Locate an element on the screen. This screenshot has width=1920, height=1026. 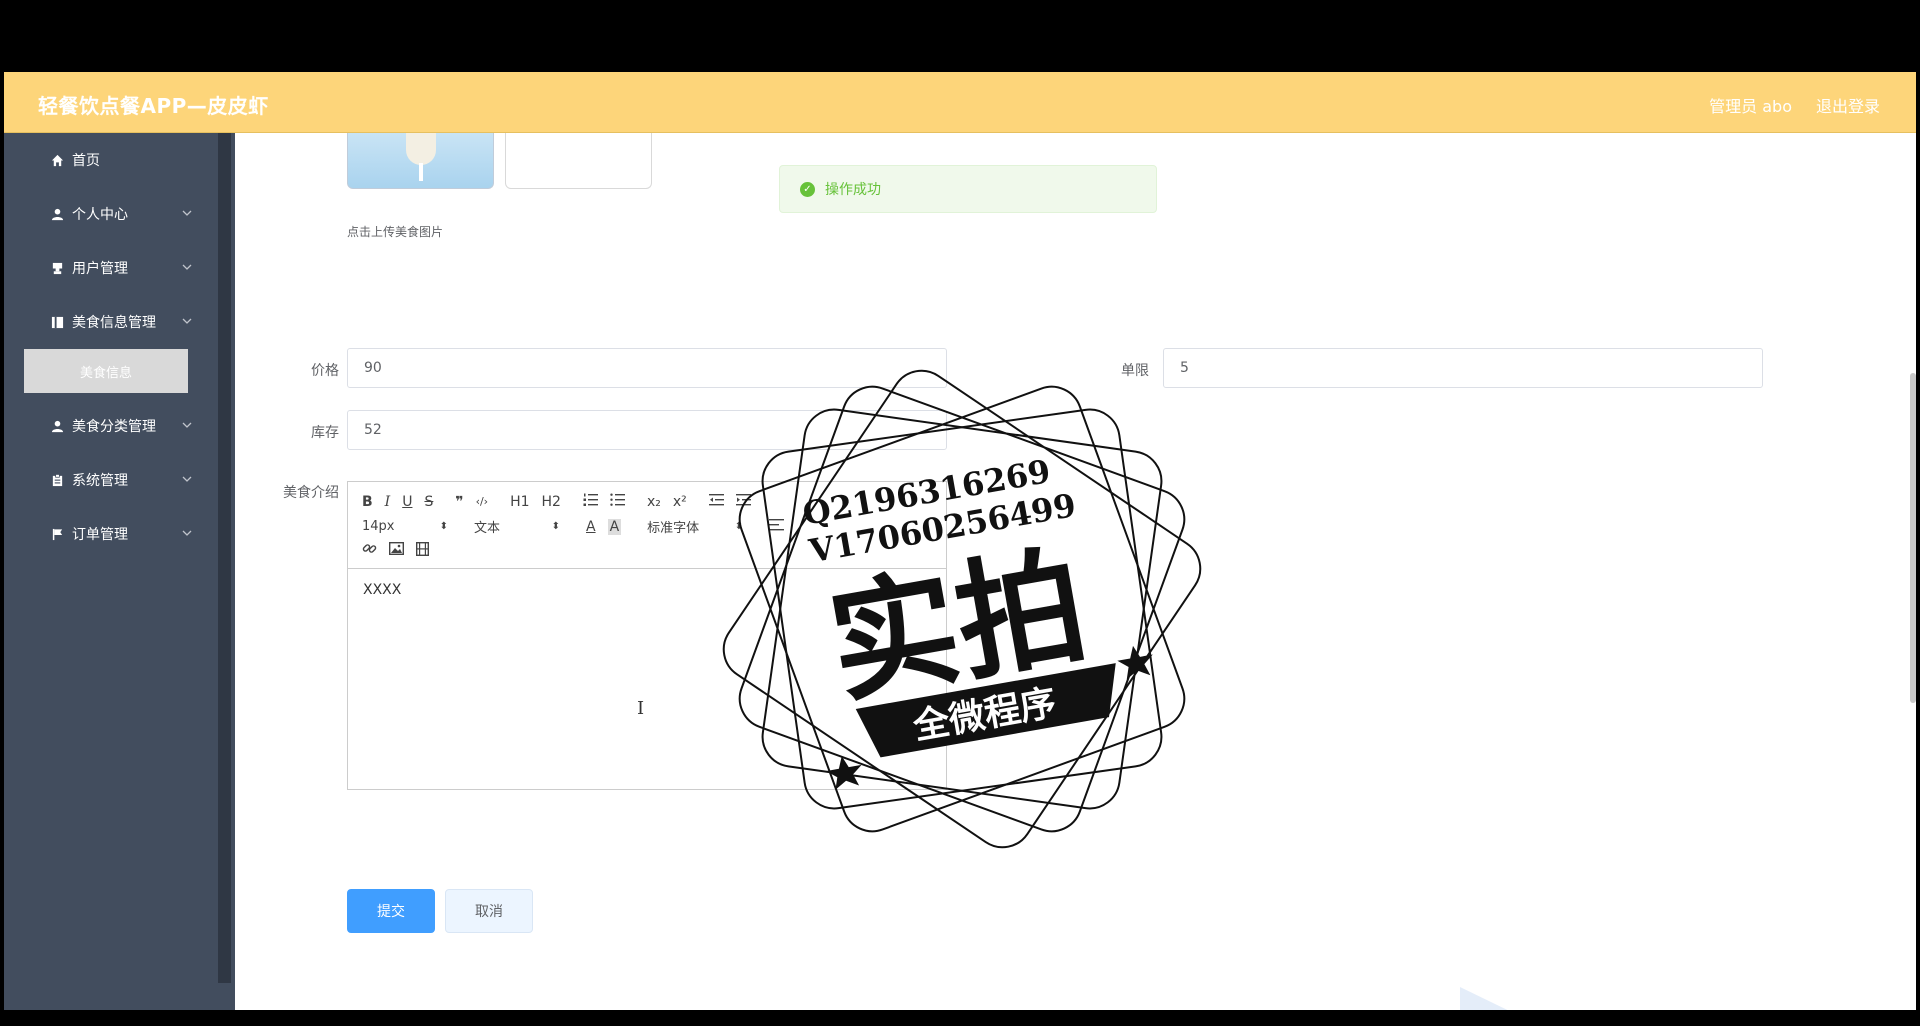
food-image-stem is located at coordinates (421, 172).